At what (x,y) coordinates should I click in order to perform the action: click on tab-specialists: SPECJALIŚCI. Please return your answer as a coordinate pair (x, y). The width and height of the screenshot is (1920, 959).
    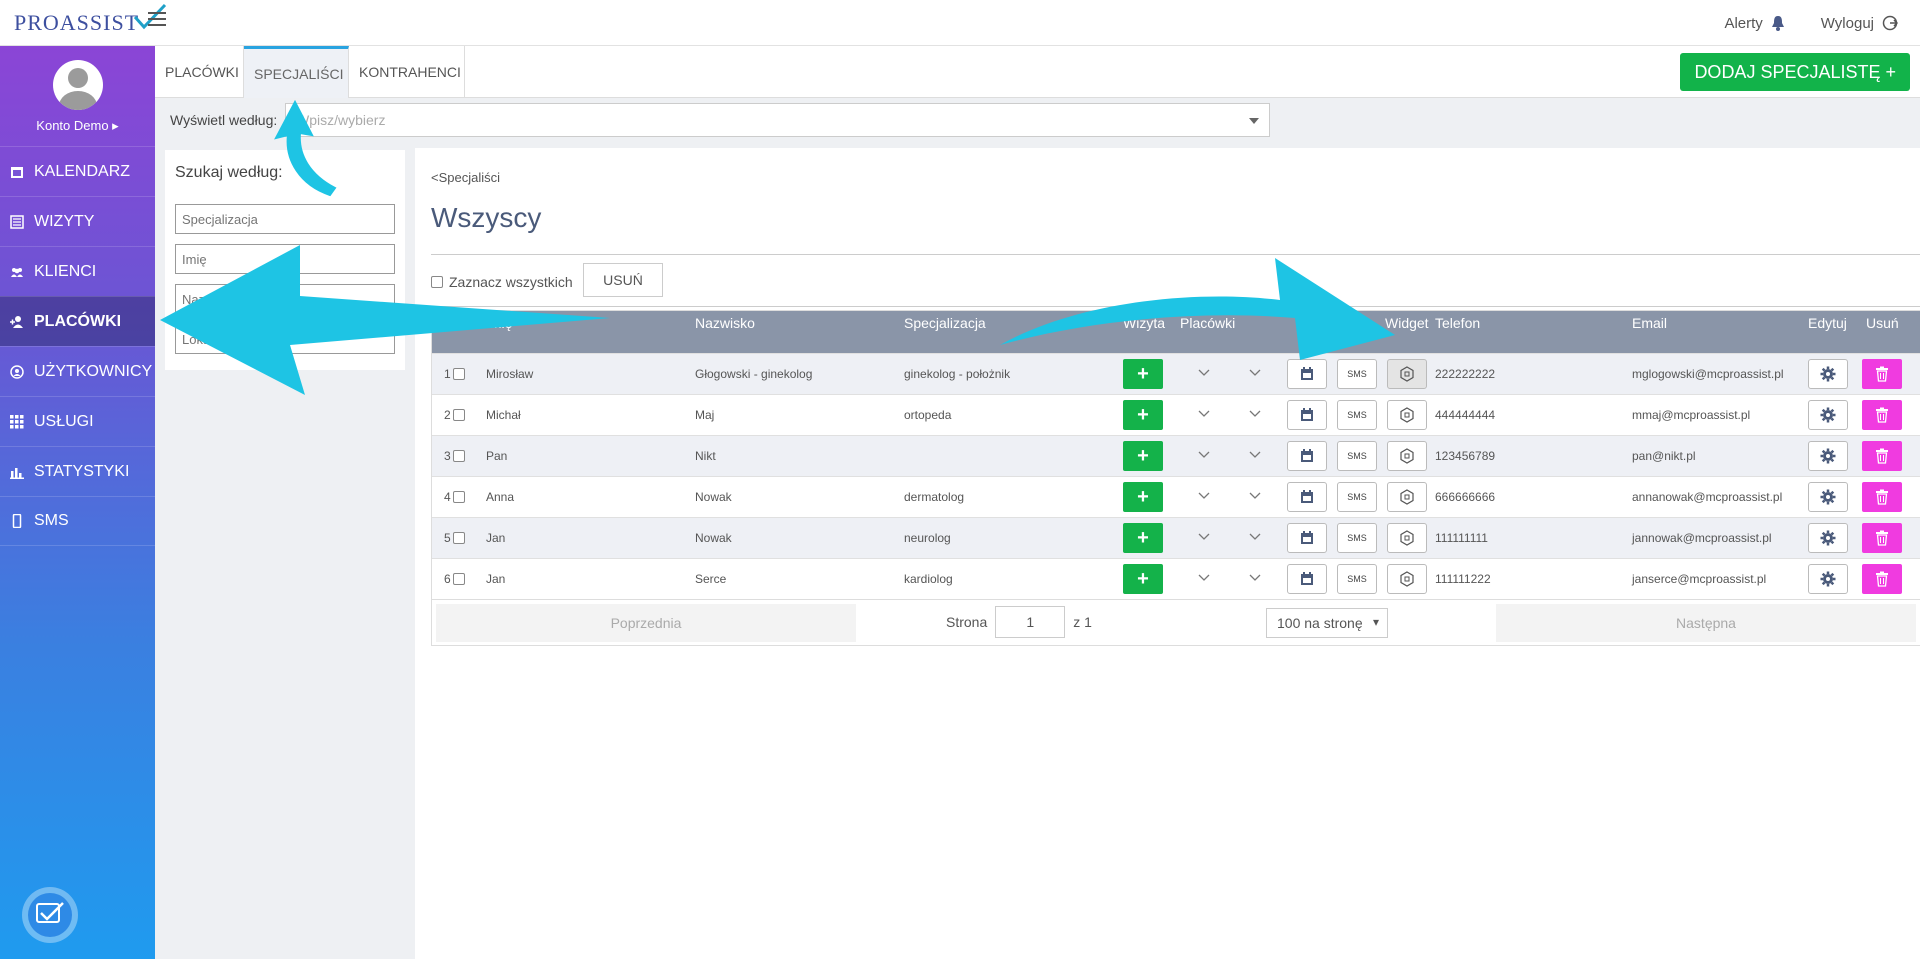
    Looking at the image, I should click on (296, 72).